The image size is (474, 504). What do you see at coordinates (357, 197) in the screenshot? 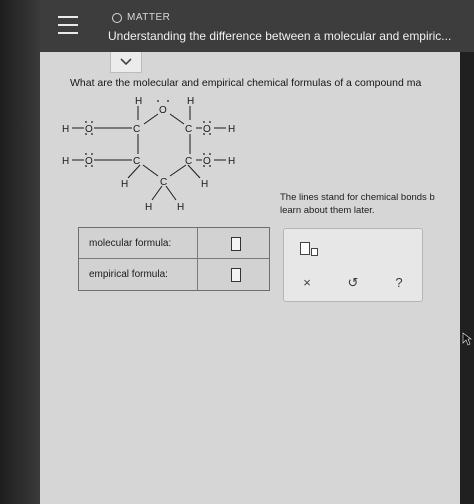
I see `note-line: The lines stand for chemical bonds b` at bounding box center [357, 197].